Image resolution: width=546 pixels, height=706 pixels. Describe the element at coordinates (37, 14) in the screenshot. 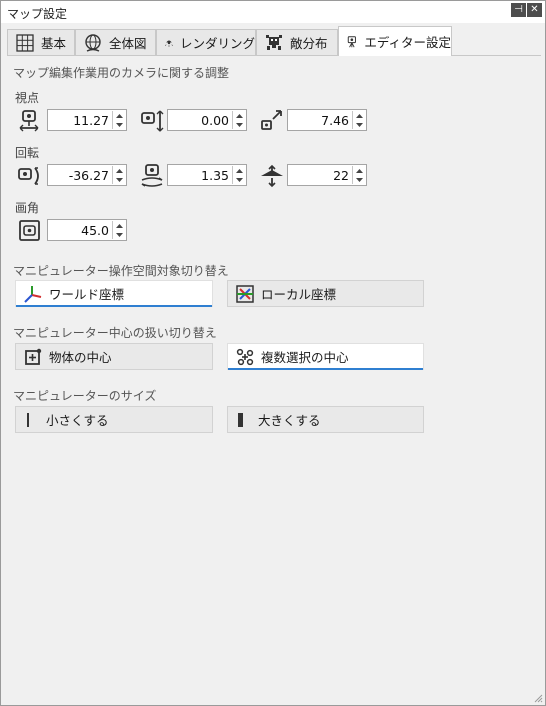

I see `window-title: マップ設定` at that location.